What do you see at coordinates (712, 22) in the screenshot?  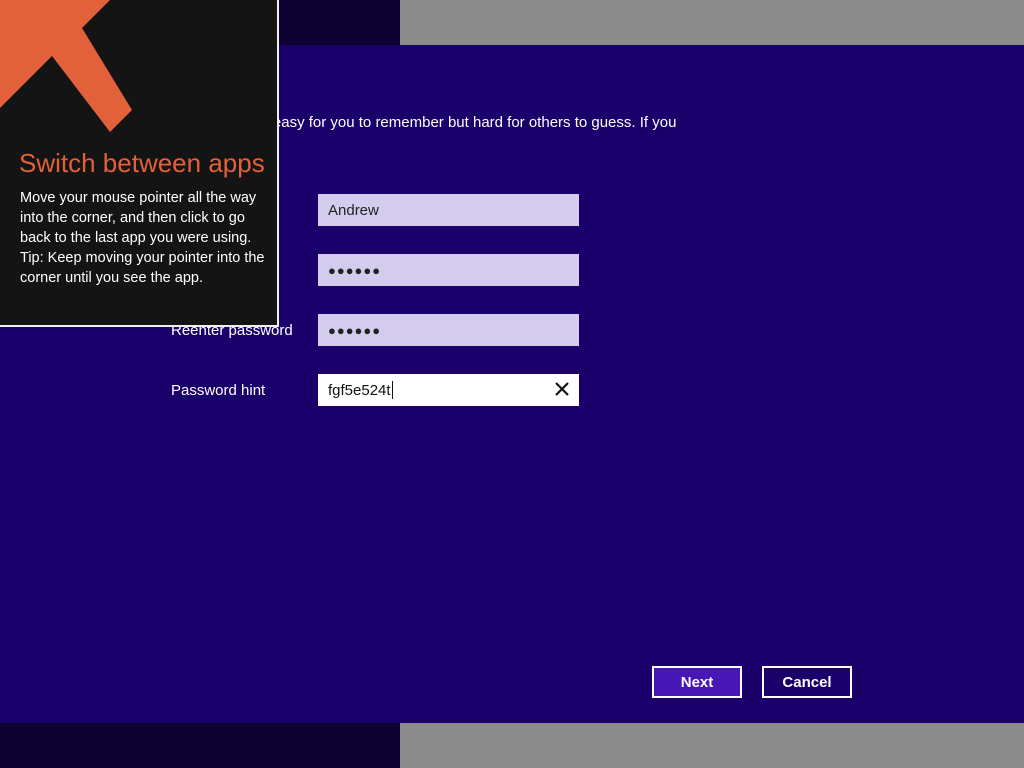 I see `top-right-backdrop` at bounding box center [712, 22].